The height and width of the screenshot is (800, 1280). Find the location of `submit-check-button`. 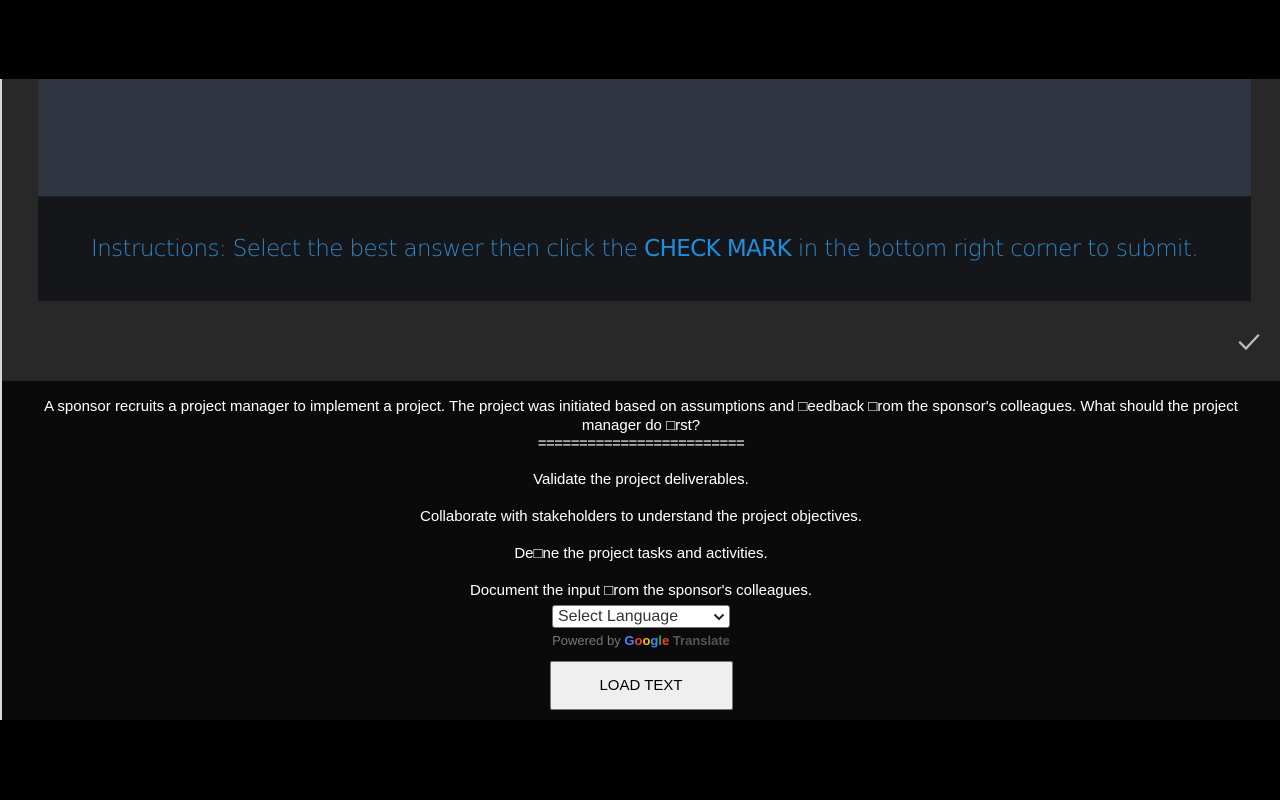

submit-check-button is located at coordinates (1249, 342).